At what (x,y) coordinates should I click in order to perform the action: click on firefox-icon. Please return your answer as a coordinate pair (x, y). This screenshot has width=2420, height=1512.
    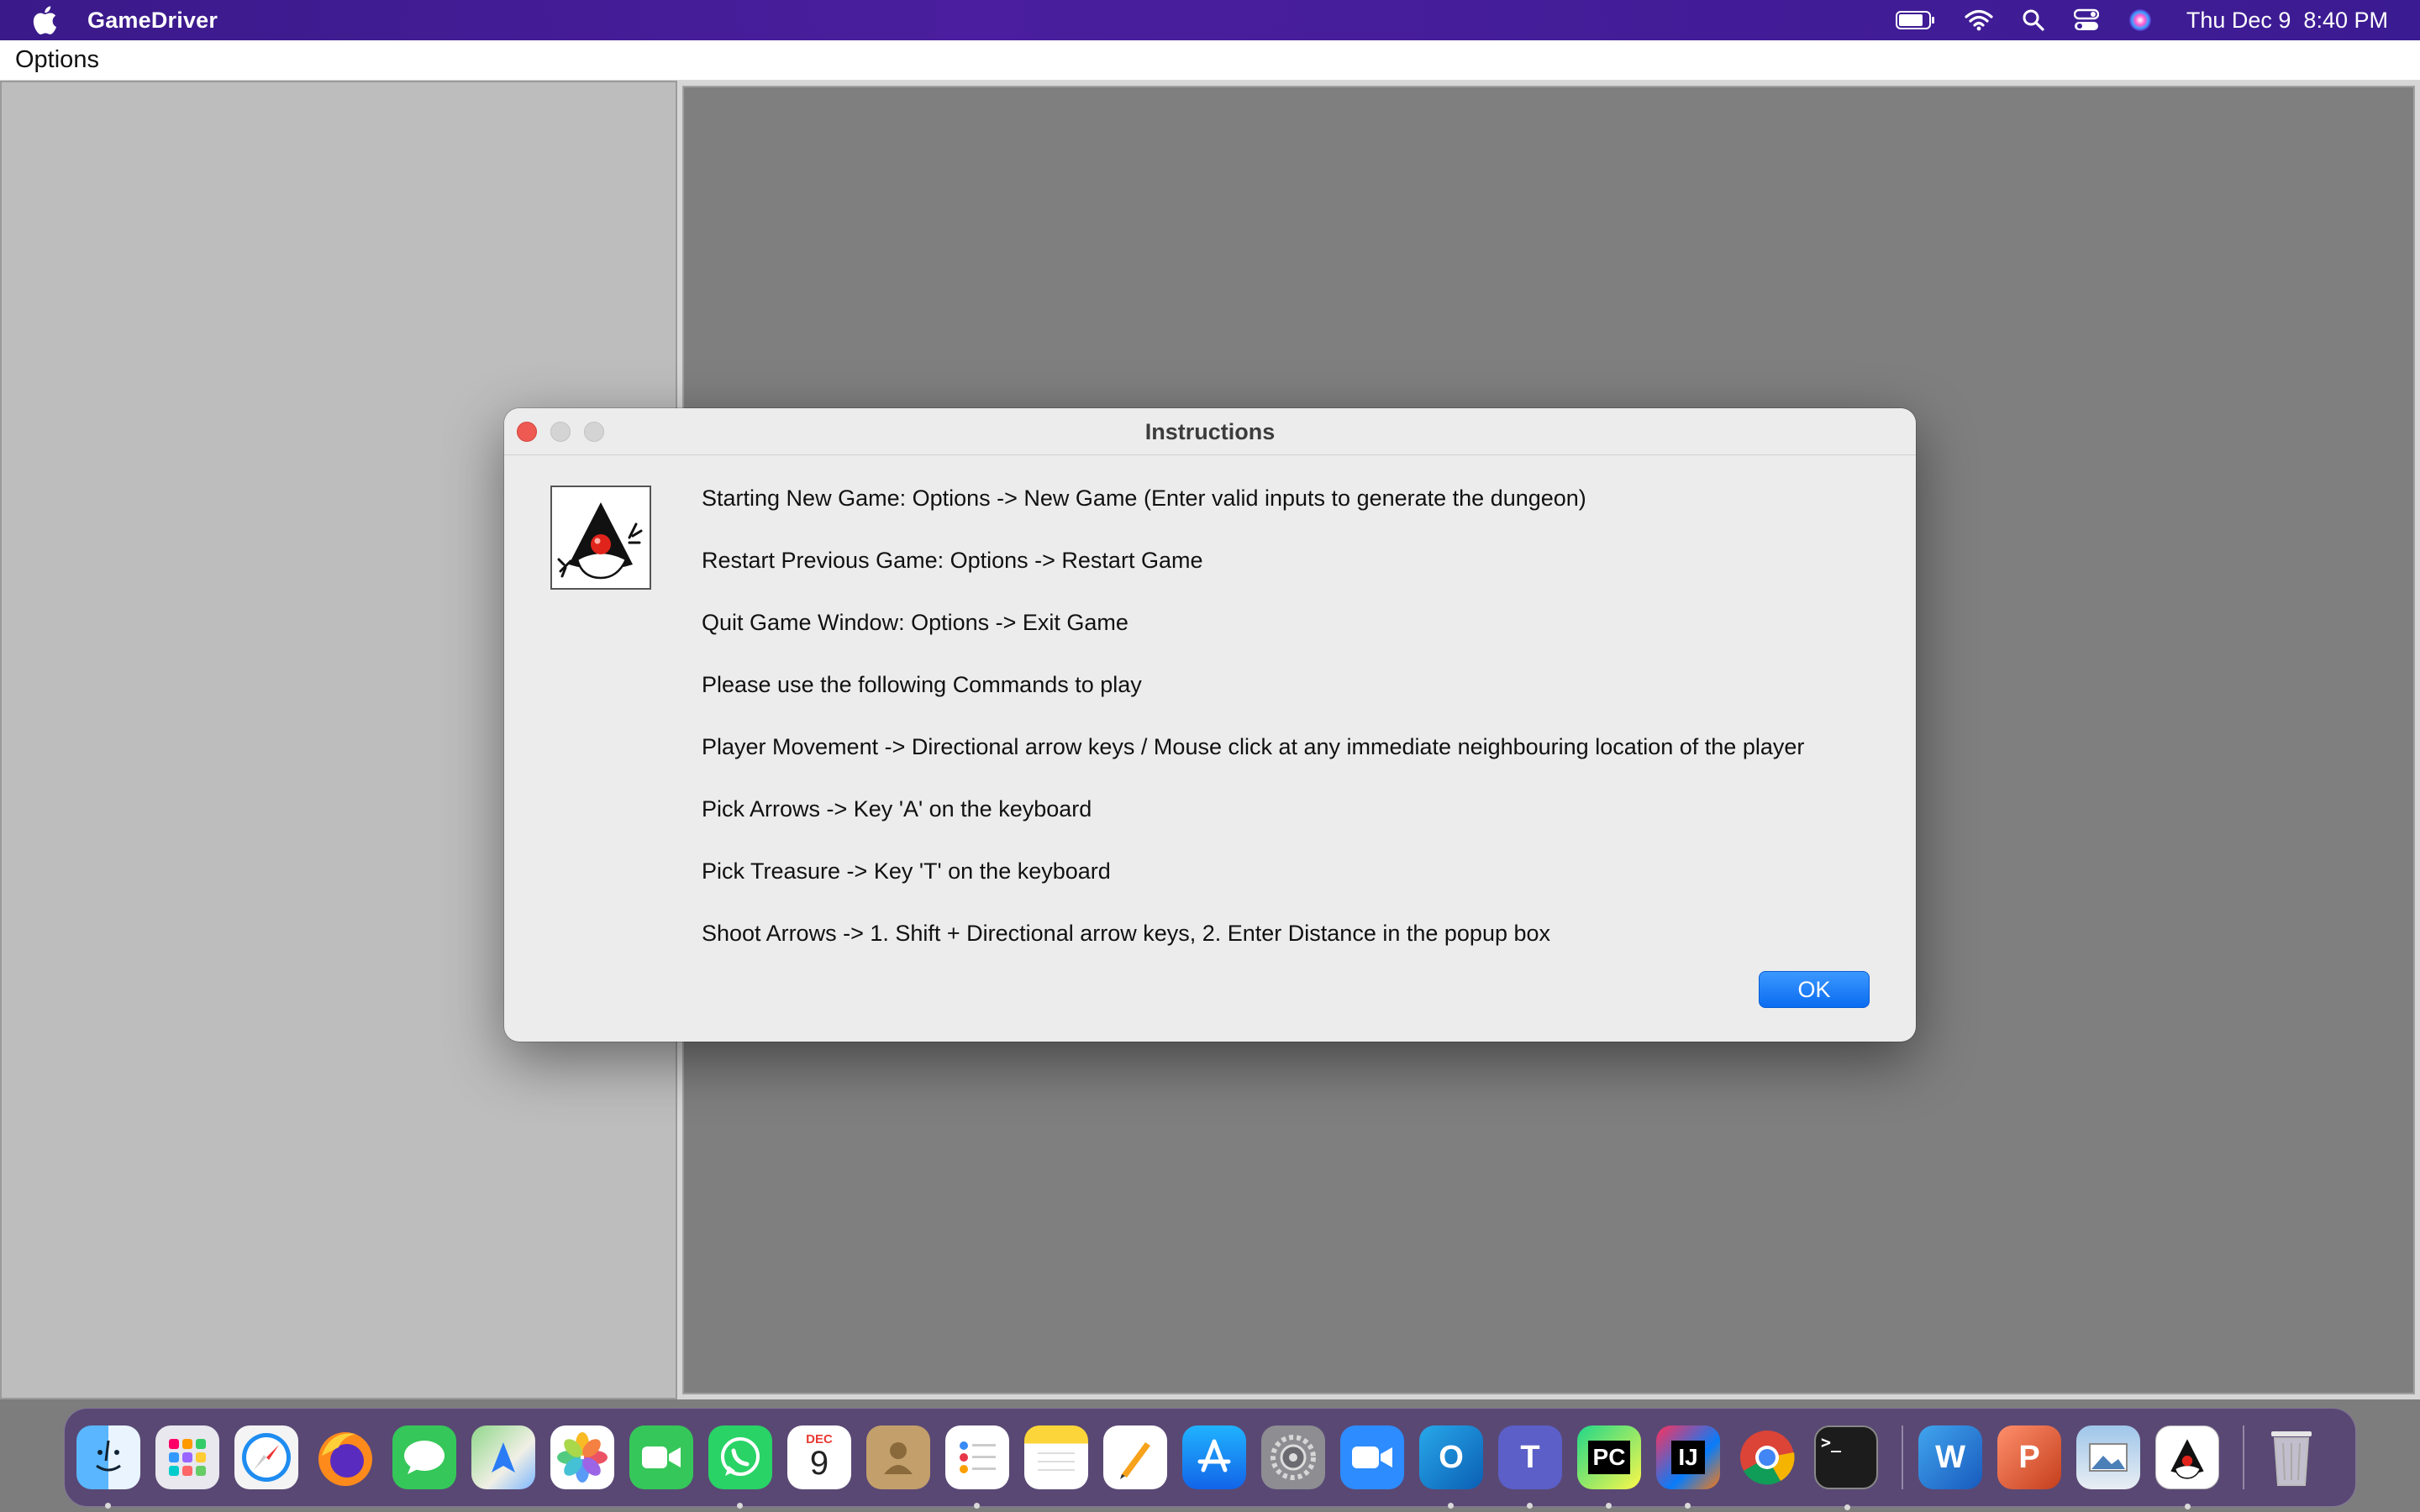
    Looking at the image, I should click on (345, 1457).